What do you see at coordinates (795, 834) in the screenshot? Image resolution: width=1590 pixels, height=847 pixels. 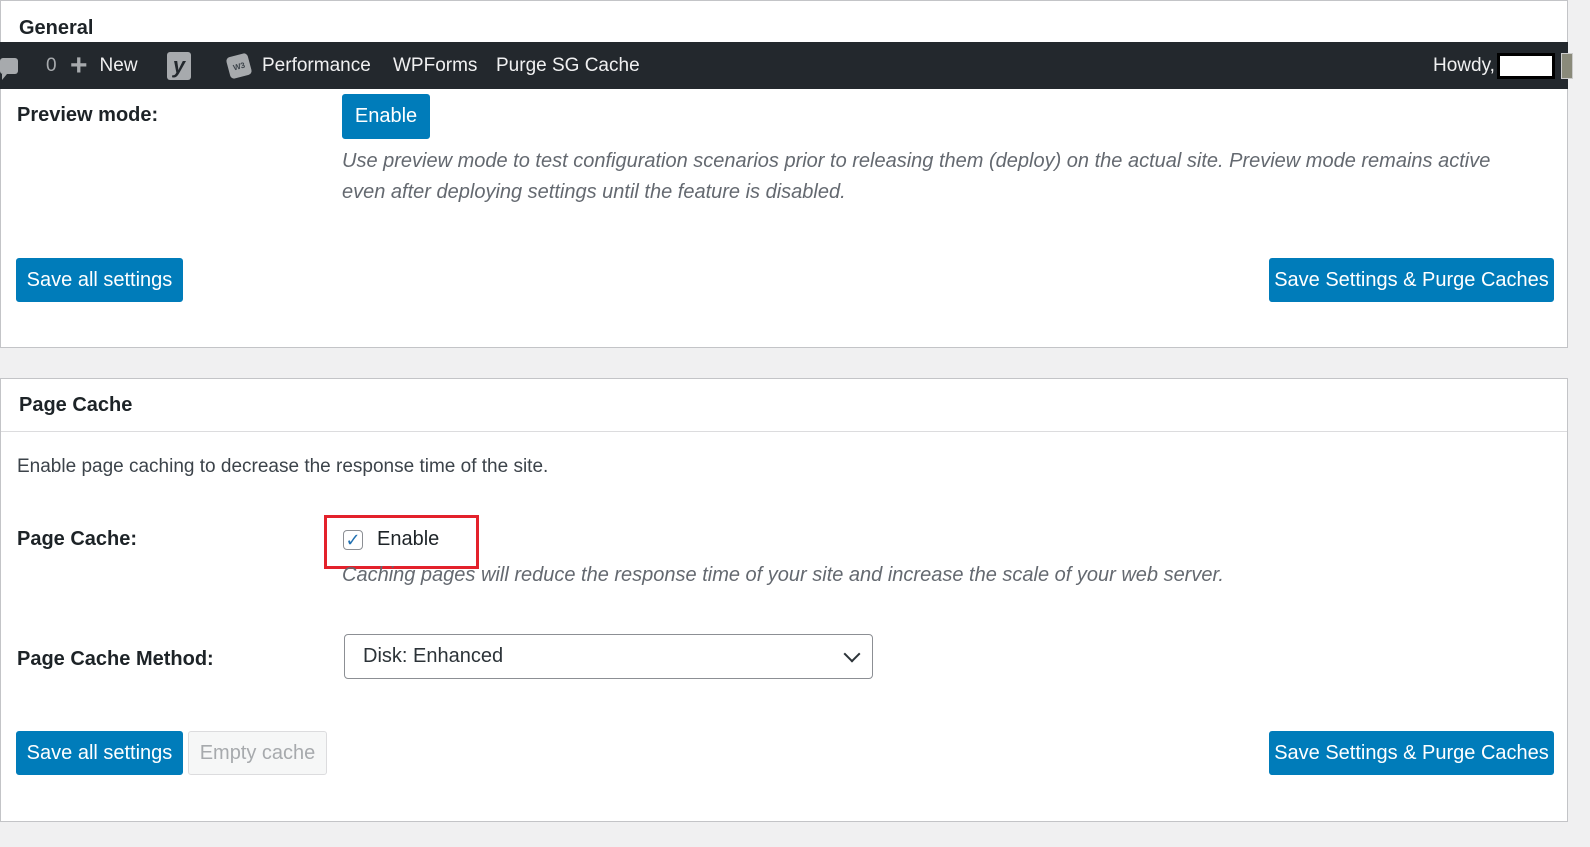 I see `page-background` at bounding box center [795, 834].